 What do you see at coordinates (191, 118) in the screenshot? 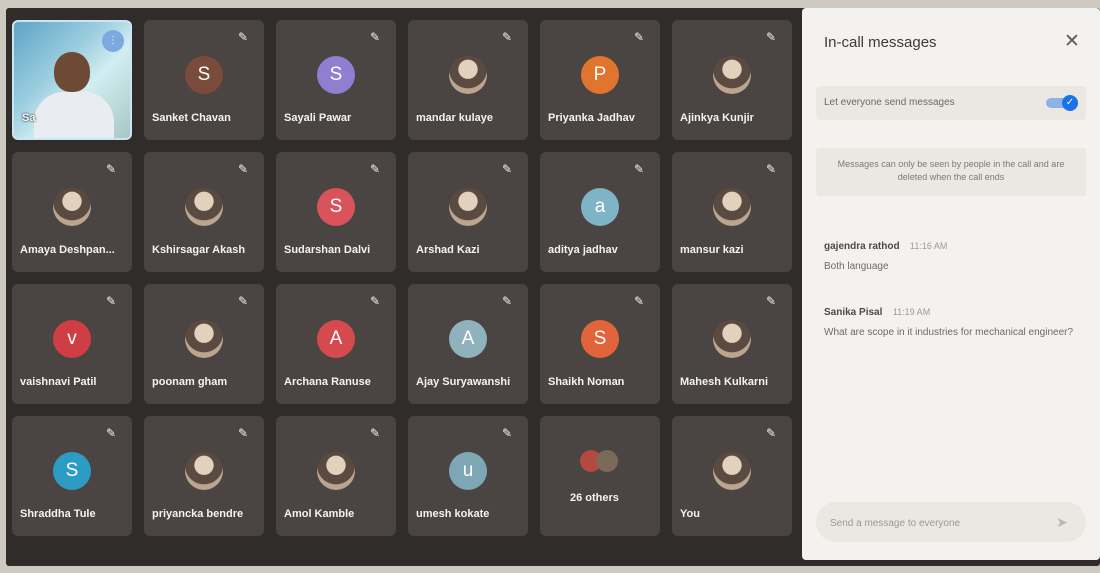
I see `participant-name: Sanket Chavan` at bounding box center [191, 118].